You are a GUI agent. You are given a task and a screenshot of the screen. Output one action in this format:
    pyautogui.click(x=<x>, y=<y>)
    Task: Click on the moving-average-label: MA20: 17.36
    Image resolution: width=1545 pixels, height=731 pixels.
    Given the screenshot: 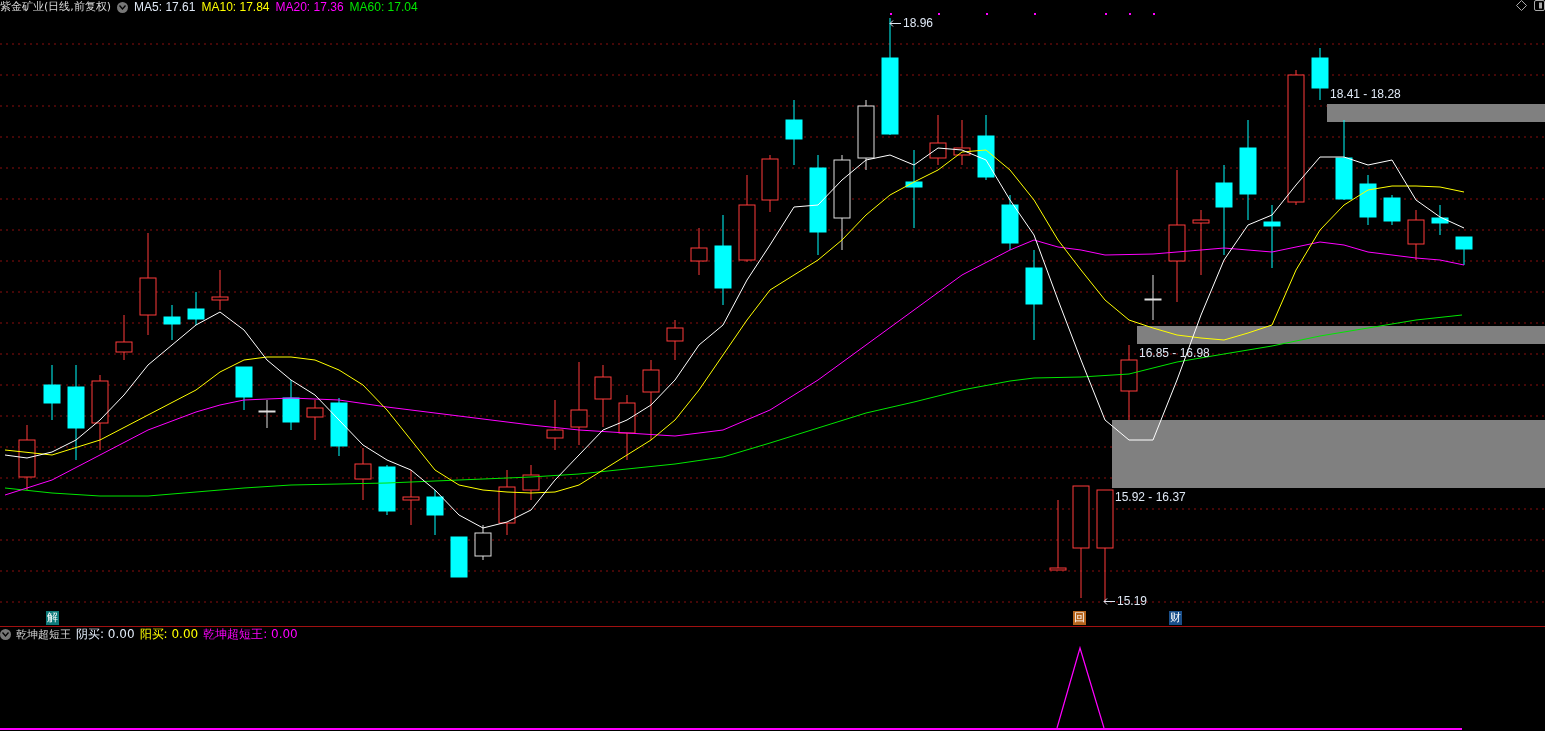 What is the action you would take?
    pyautogui.click(x=309, y=7)
    